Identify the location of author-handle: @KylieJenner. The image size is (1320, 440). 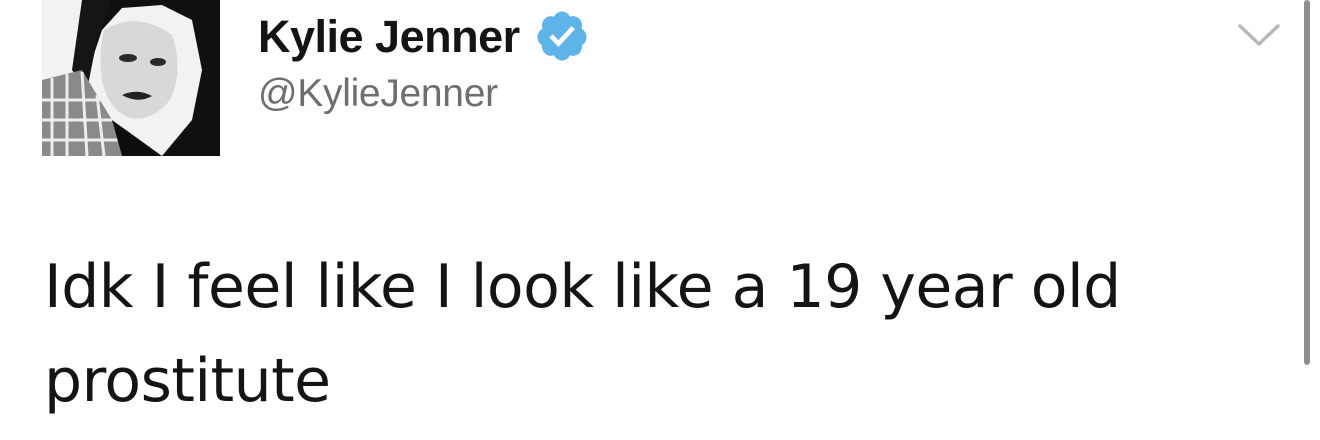
(378, 93).